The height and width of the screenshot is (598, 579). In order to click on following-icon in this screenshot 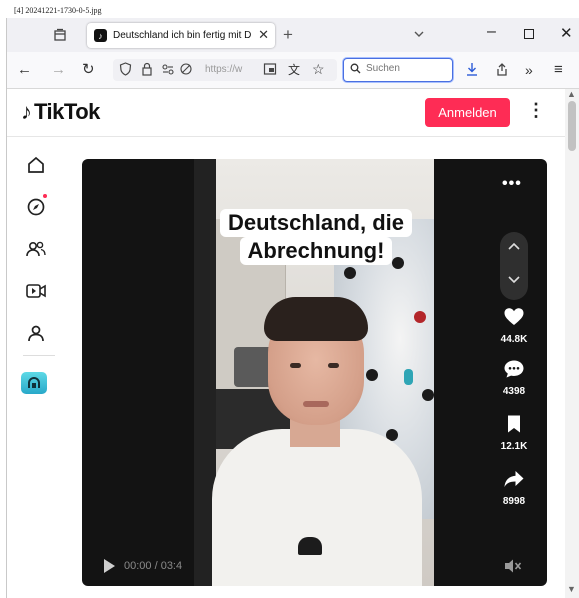, I will do `click(36, 249)`.